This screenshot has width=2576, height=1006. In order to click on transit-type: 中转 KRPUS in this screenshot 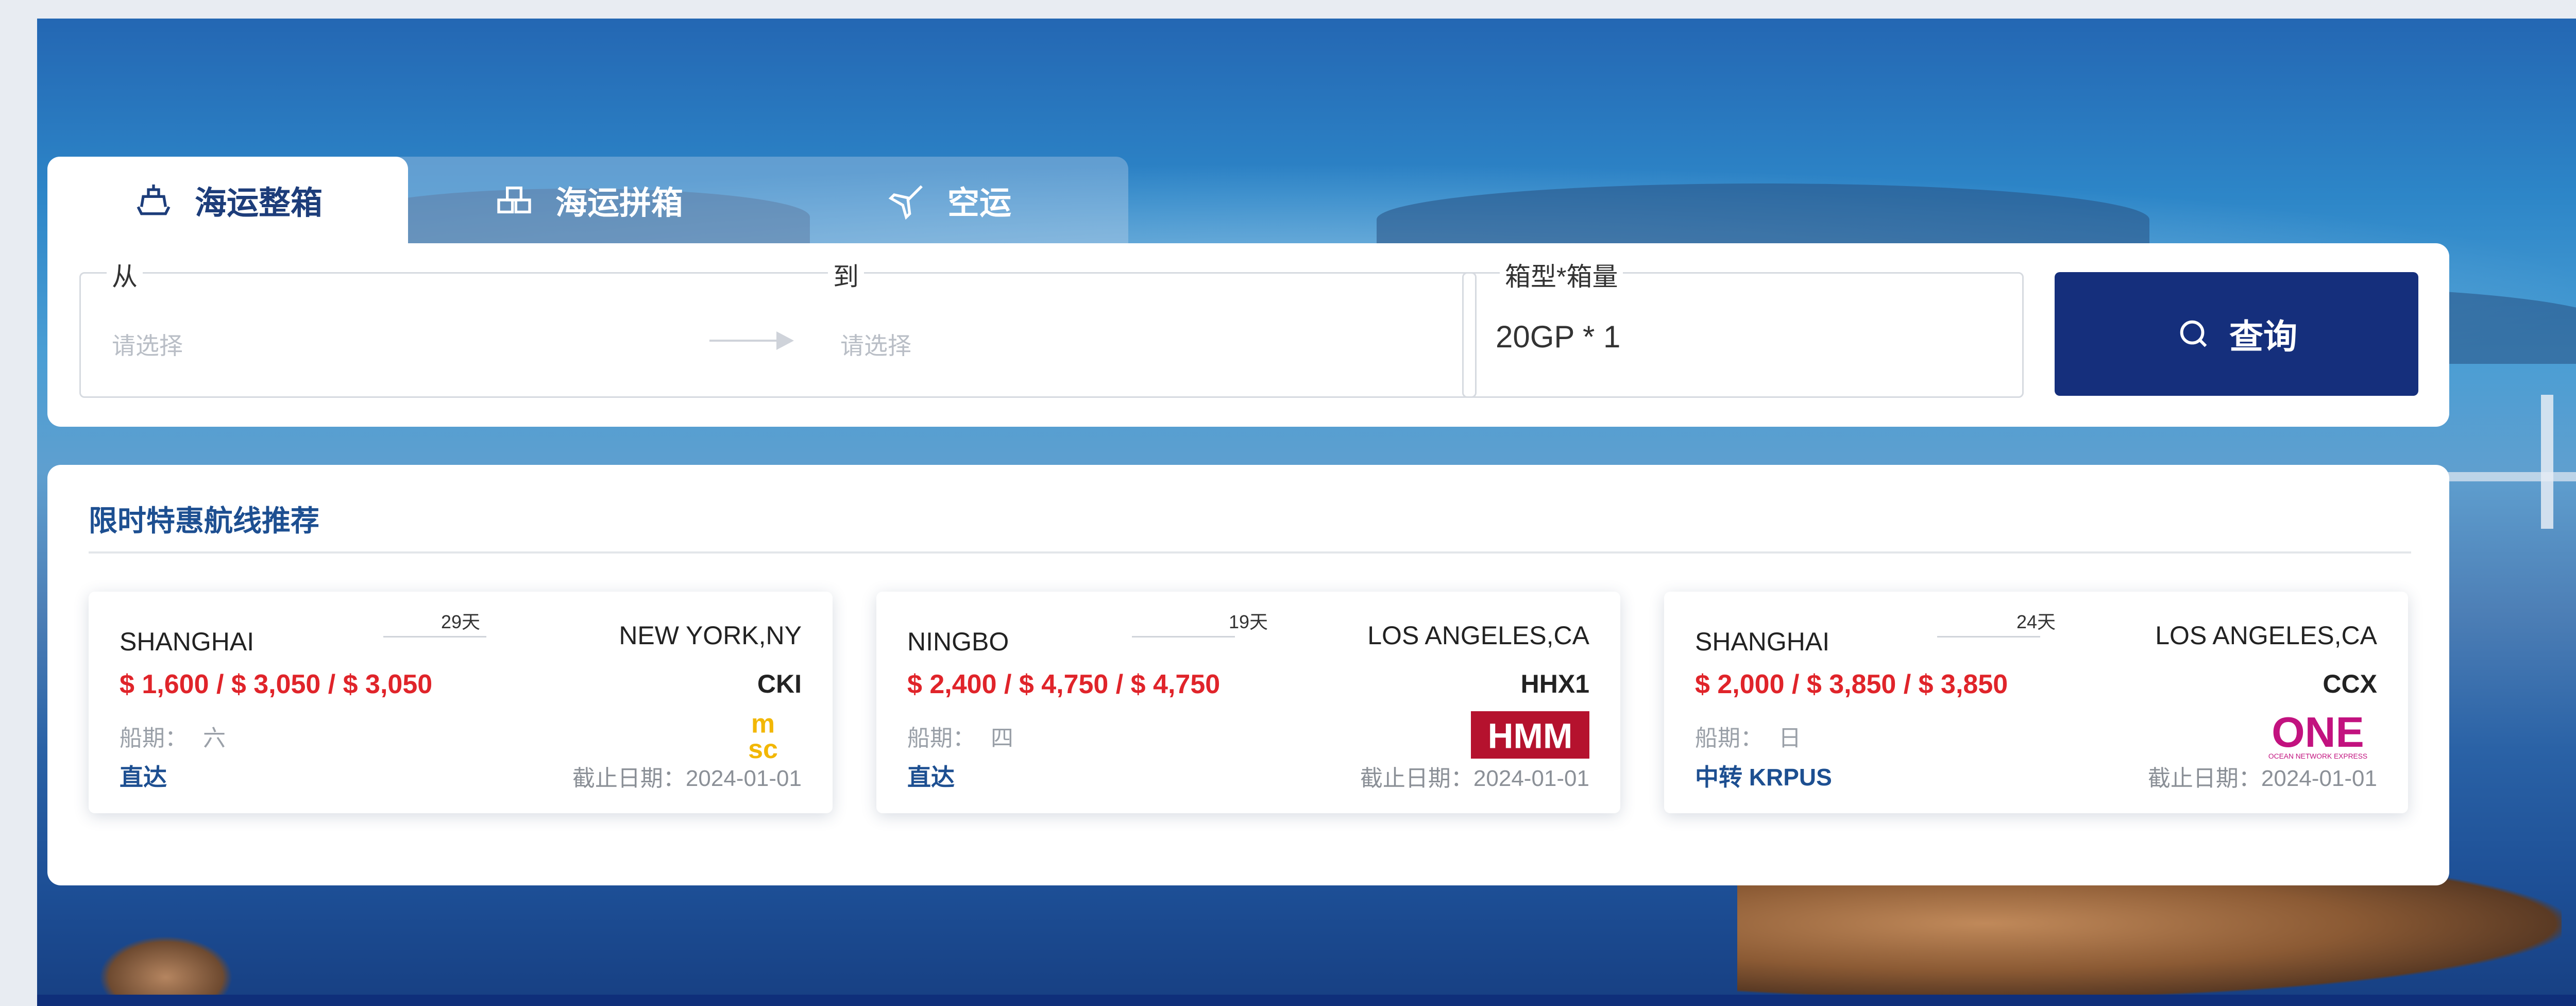, I will do `click(1764, 777)`.